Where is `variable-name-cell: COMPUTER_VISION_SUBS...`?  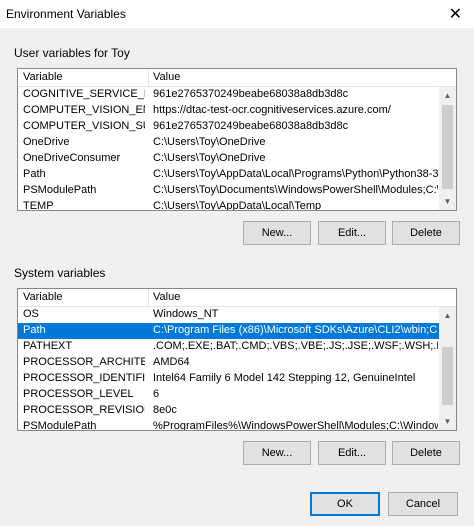 variable-name-cell: COMPUTER_VISION_SUBS... is located at coordinates (84, 126).